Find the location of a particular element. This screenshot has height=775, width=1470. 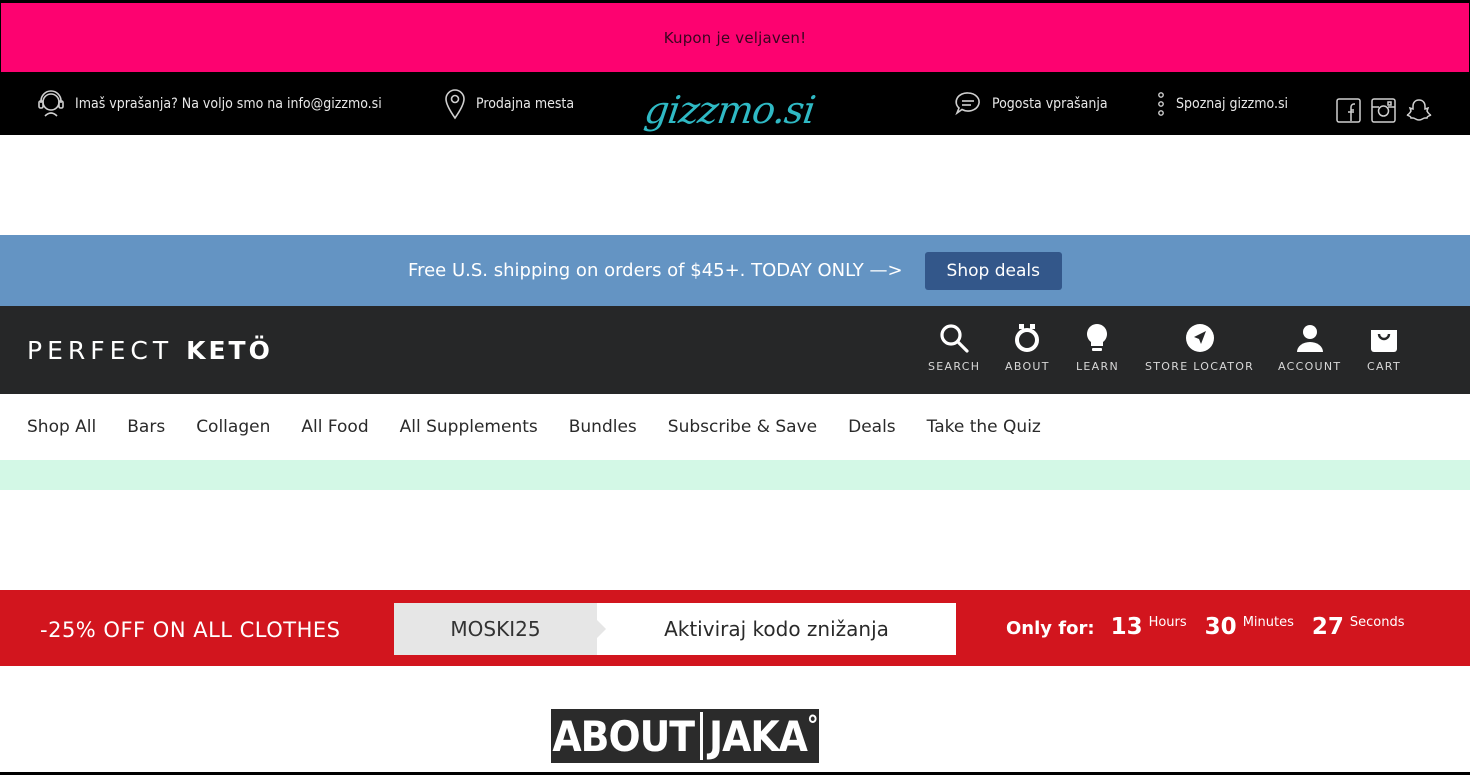

logo-mark: ° is located at coordinates (812, 726).